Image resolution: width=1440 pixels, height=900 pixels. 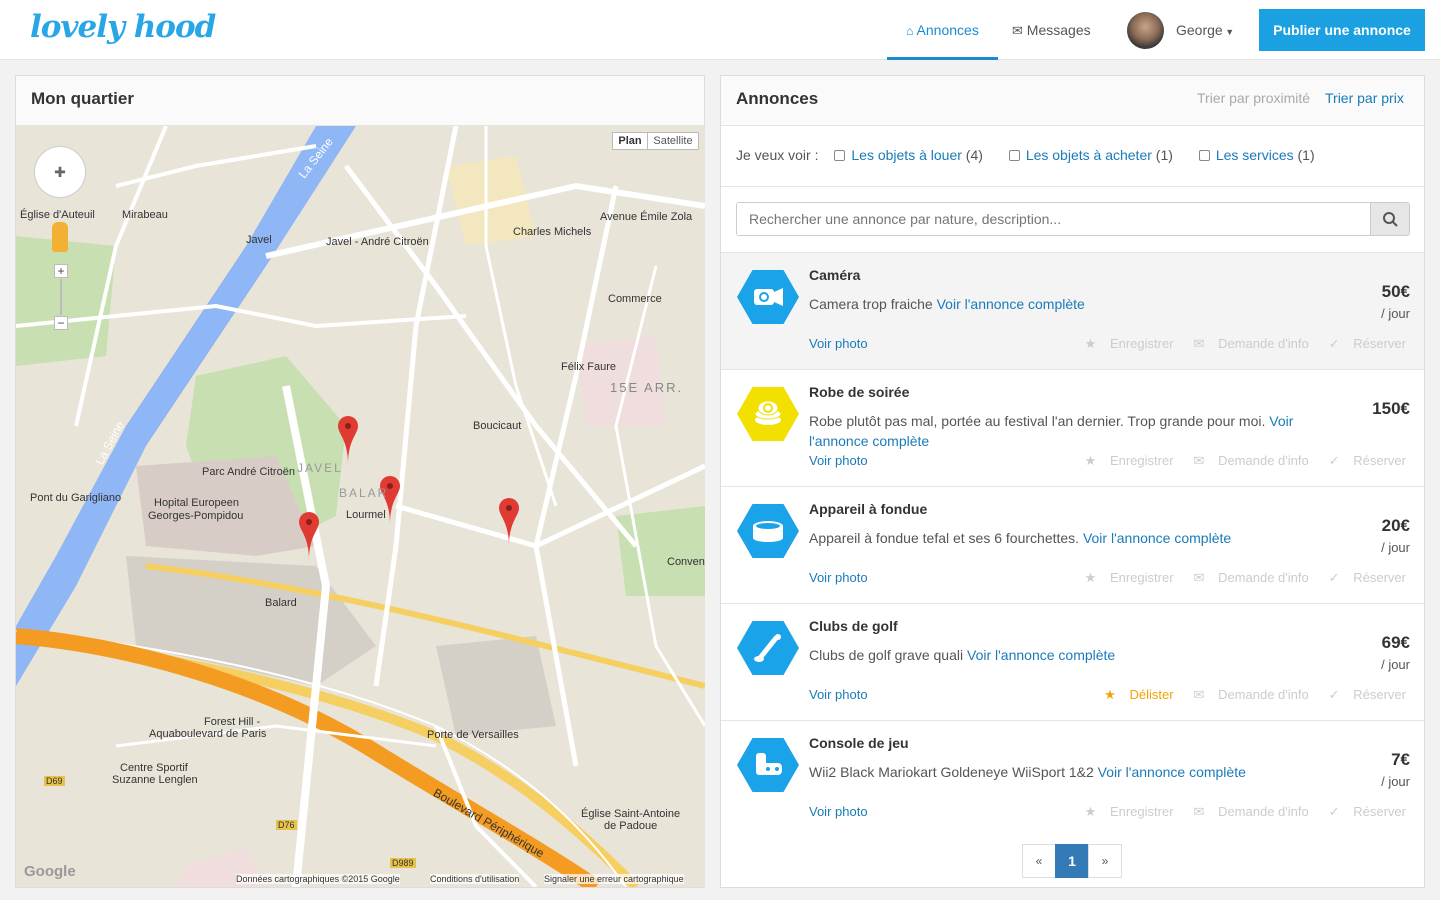 I want to click on user-menu: George ▼, so click(x=1205, y=30).